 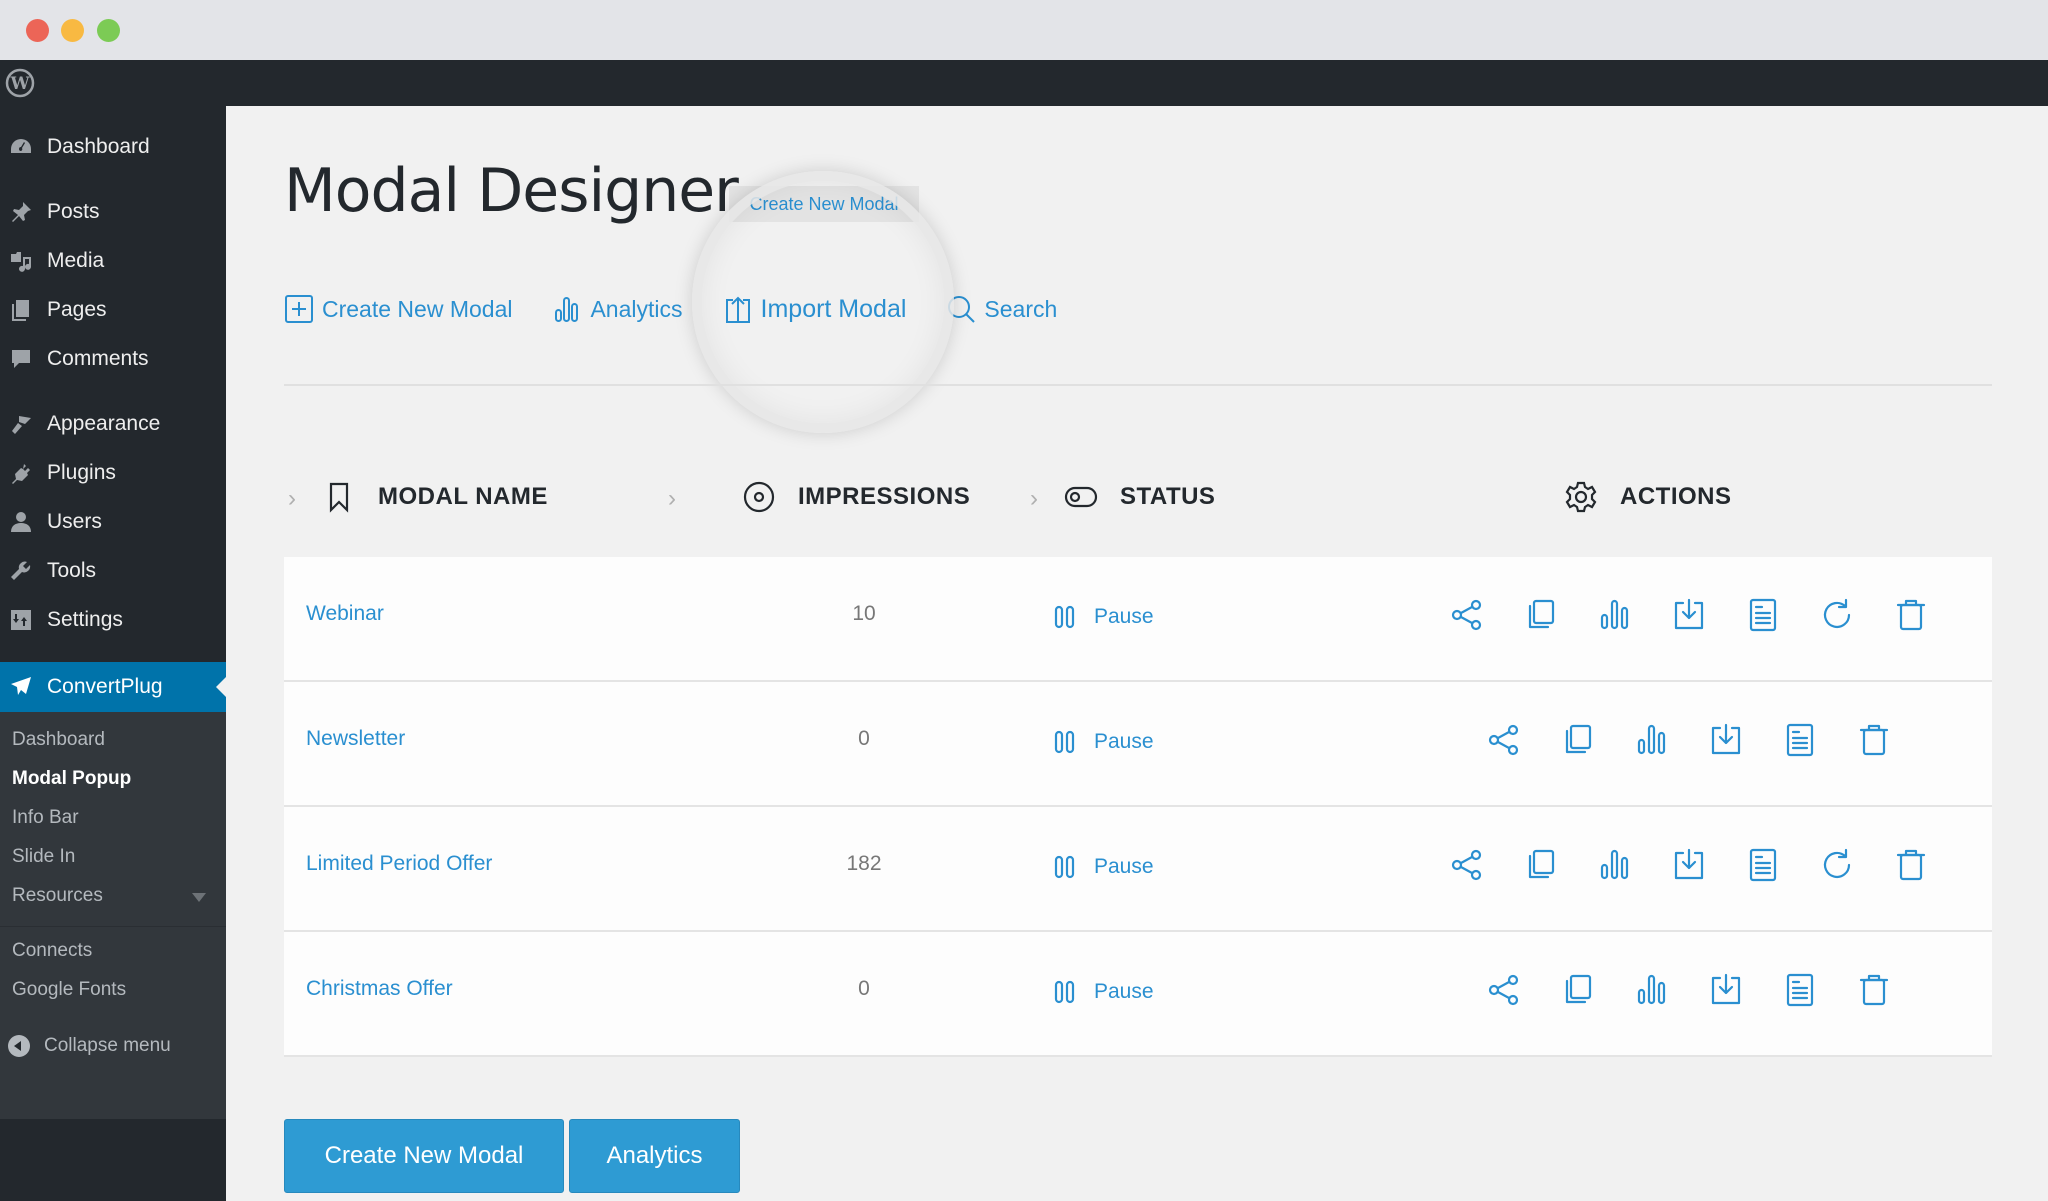 What do you see at coordinates (398, 309) in the screenshot?
I see `create-new-modal-link: Create New Modal` at bounding box center [398, 309].